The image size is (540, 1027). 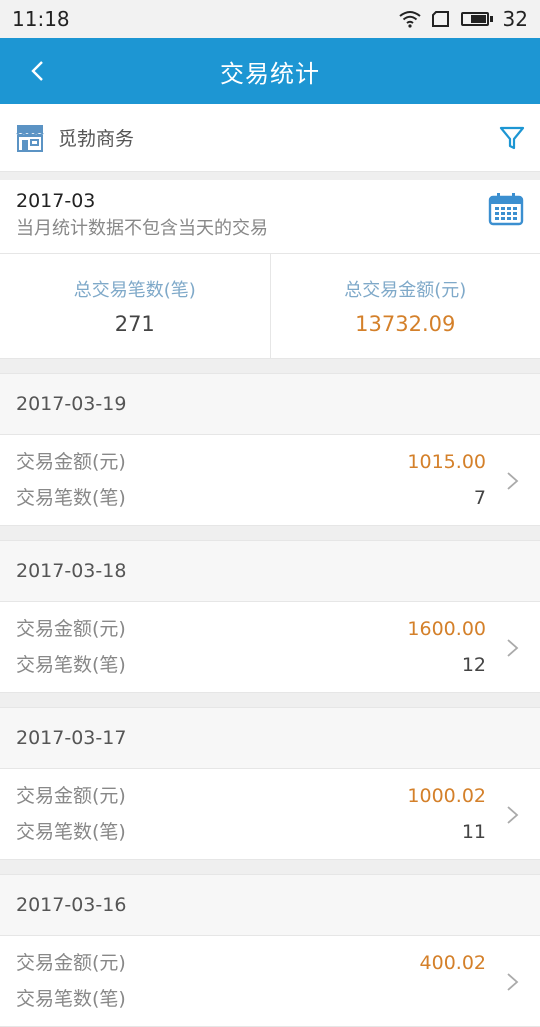 What do you see at coordinates (270, 480) in the screenshot?
I see `day-detail-row: 交易金额(元) 1015.00 交易笔数(笔) 7` at bounding box center [270, 480].